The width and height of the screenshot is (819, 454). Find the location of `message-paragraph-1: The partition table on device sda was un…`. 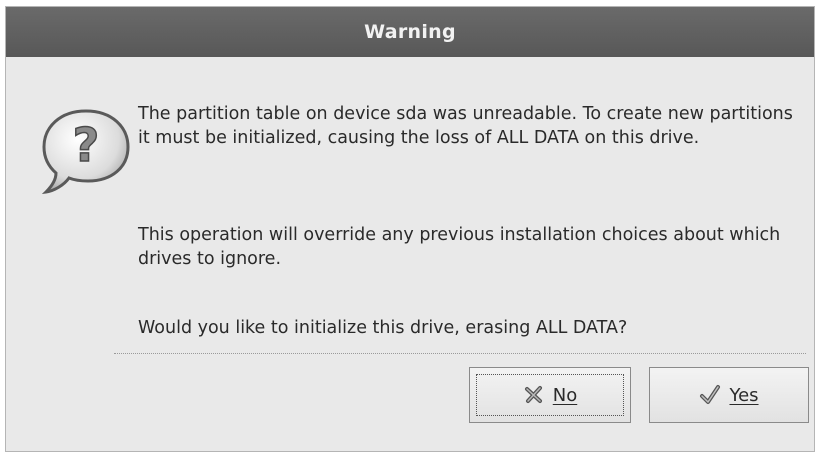

message-paragraph-1: The partition table on device sda was un… is located at coordinates (465, 126).